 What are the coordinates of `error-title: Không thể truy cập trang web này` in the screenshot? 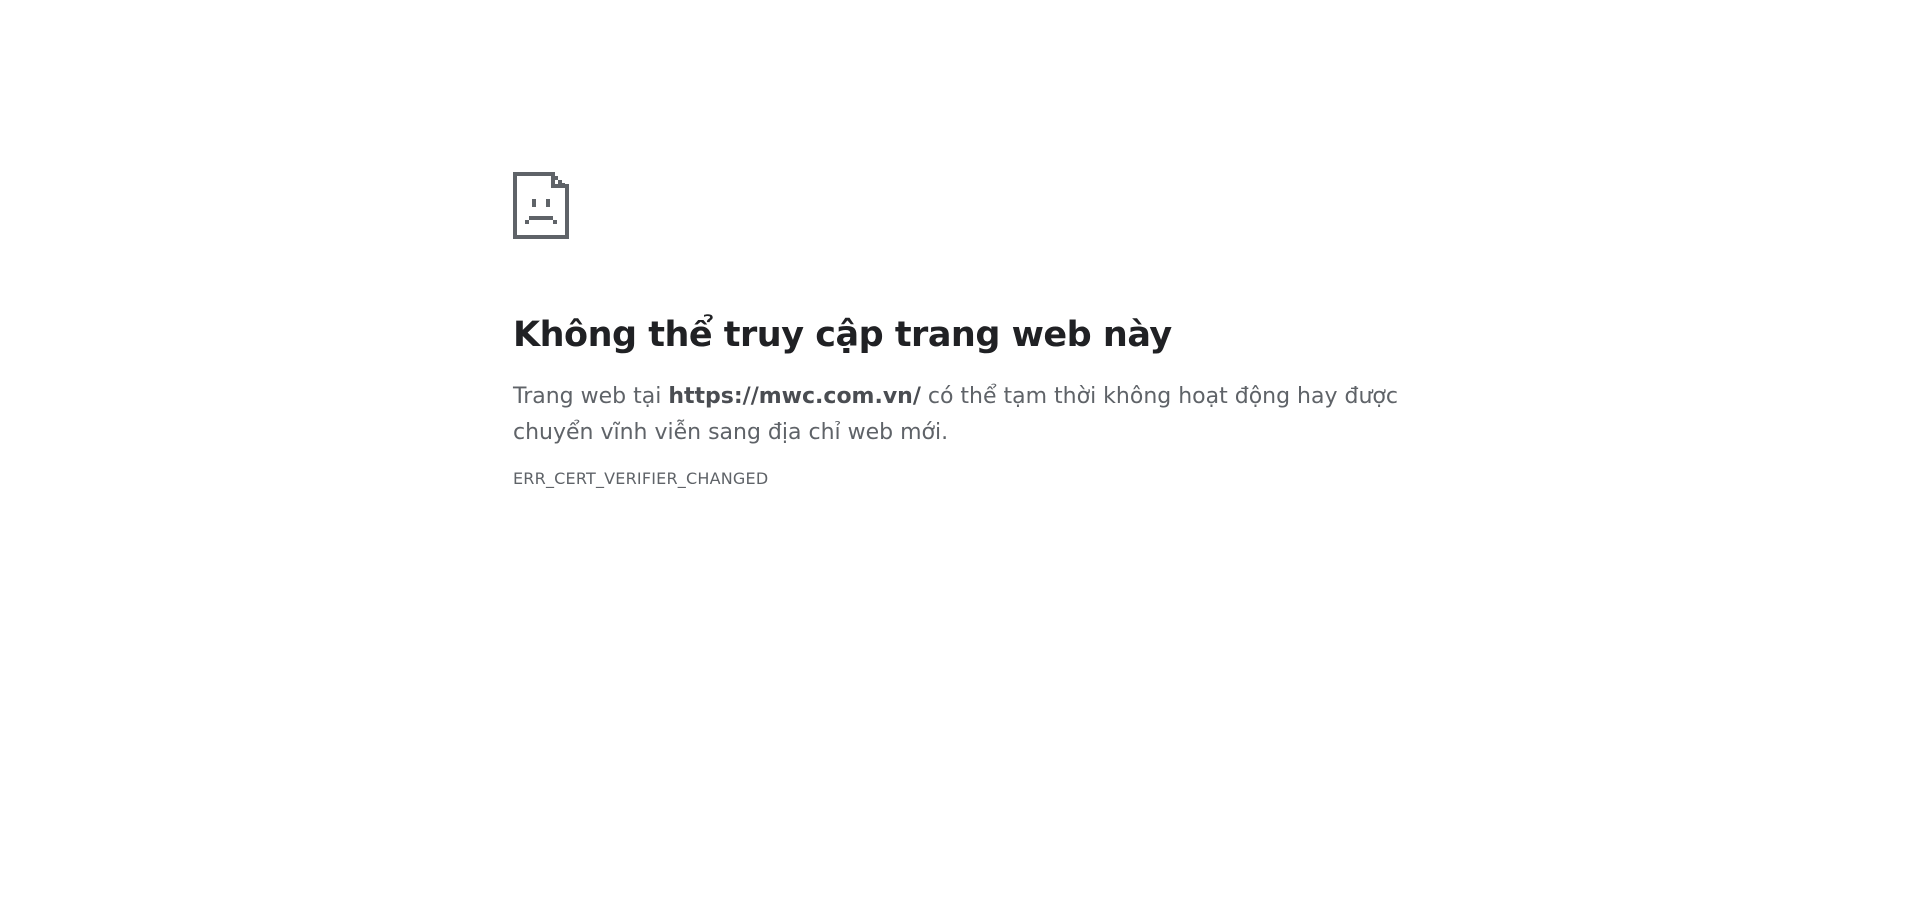 It's located at (842, 335).